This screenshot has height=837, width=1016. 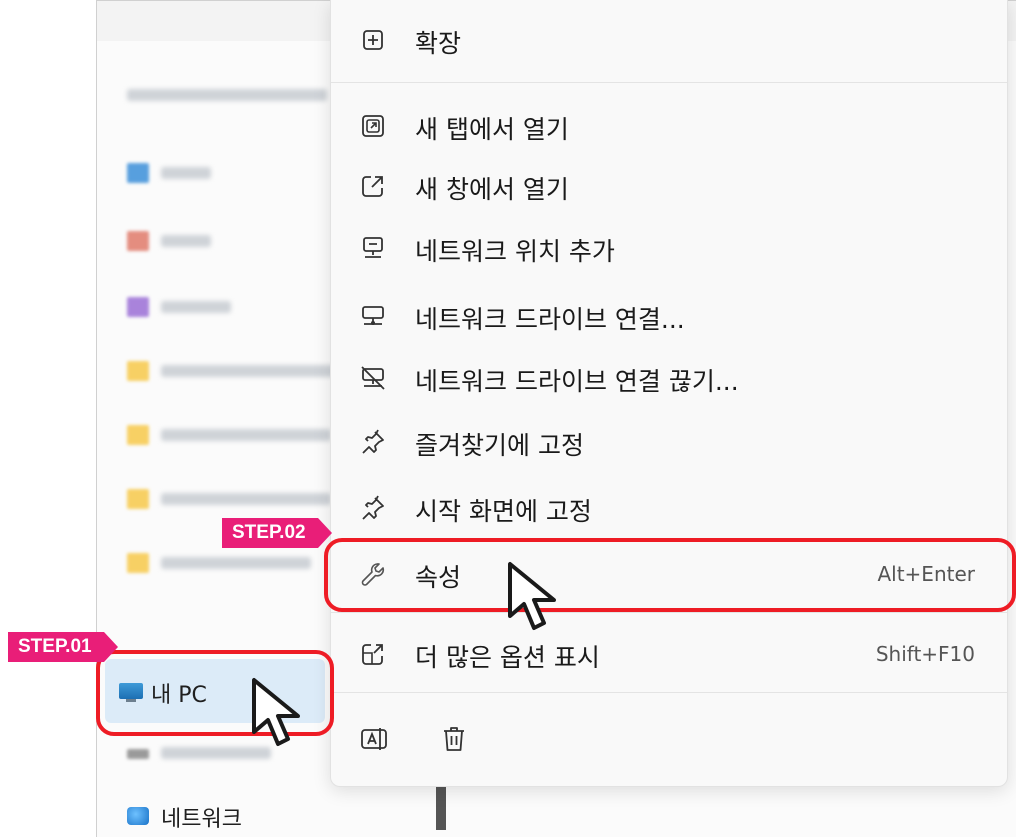 What do you see at coordinates (515, 251) in the screenshot?
I see `menu-item-label: 네트워크 위치 추가` at bounding box center [515, 251].